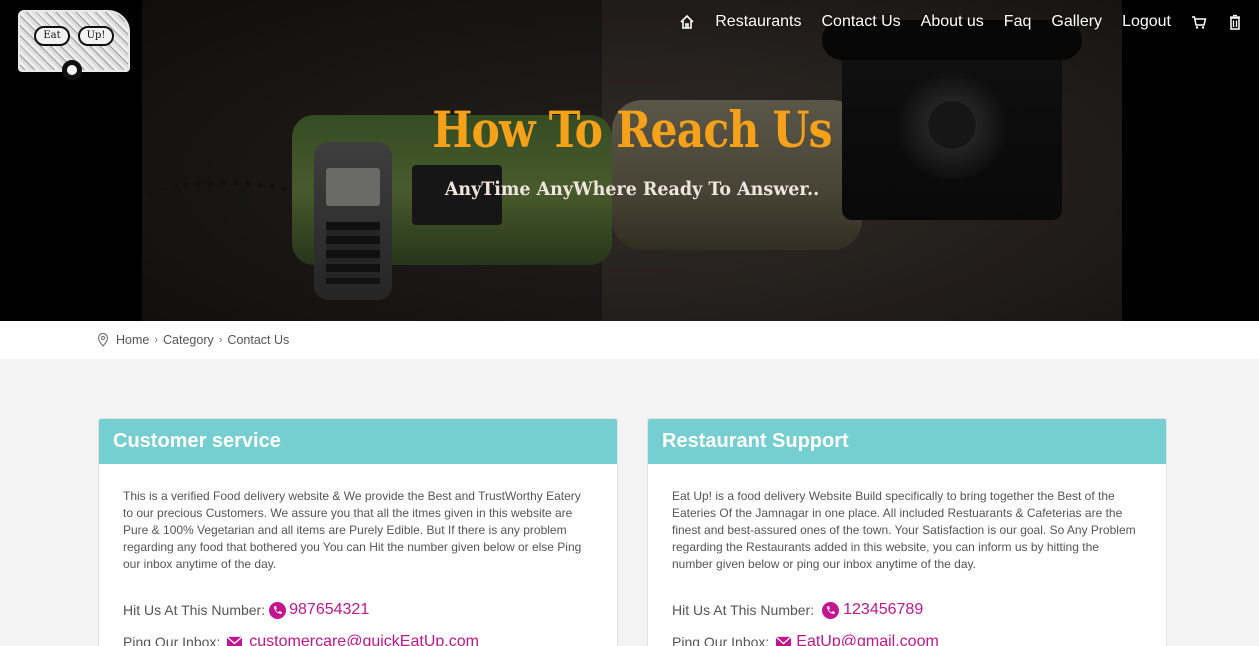  Describe the element at coordinates (1076, 22) in the screenshot. I see `nav-gallery: Gallery` at that location.